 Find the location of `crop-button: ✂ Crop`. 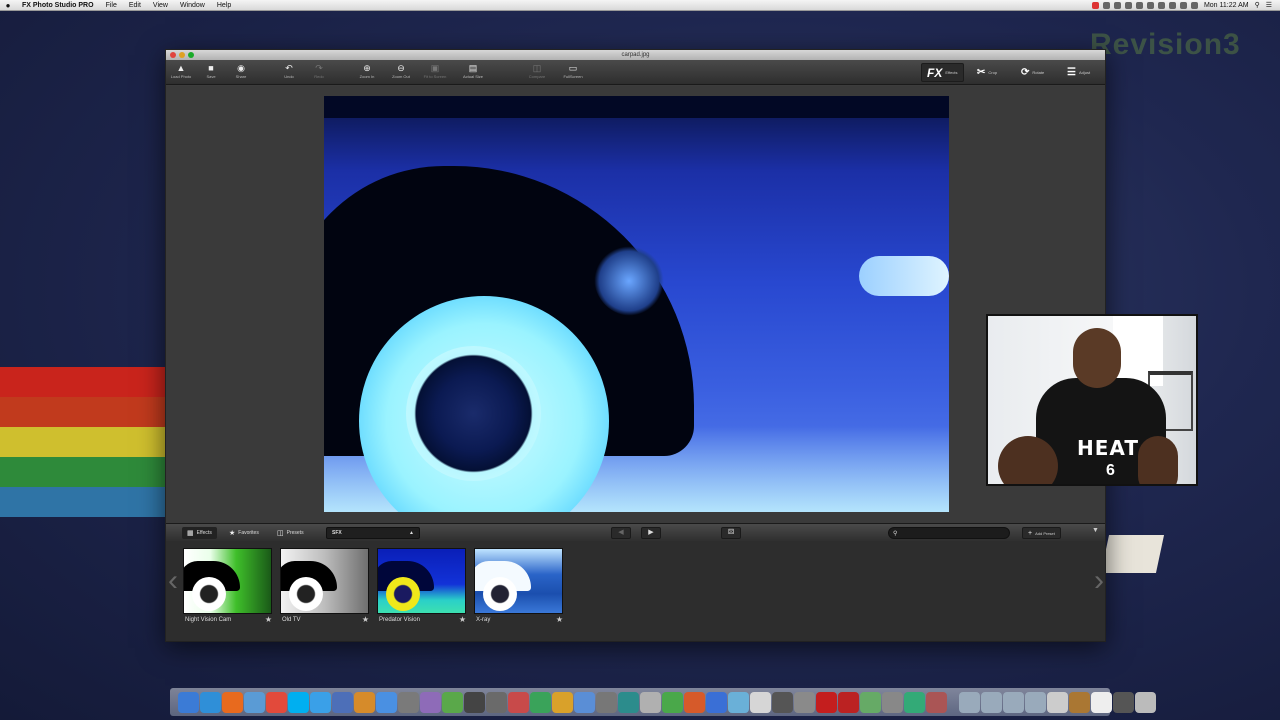

crop-button: ✂ Crop is located at coordinates (987, 72).